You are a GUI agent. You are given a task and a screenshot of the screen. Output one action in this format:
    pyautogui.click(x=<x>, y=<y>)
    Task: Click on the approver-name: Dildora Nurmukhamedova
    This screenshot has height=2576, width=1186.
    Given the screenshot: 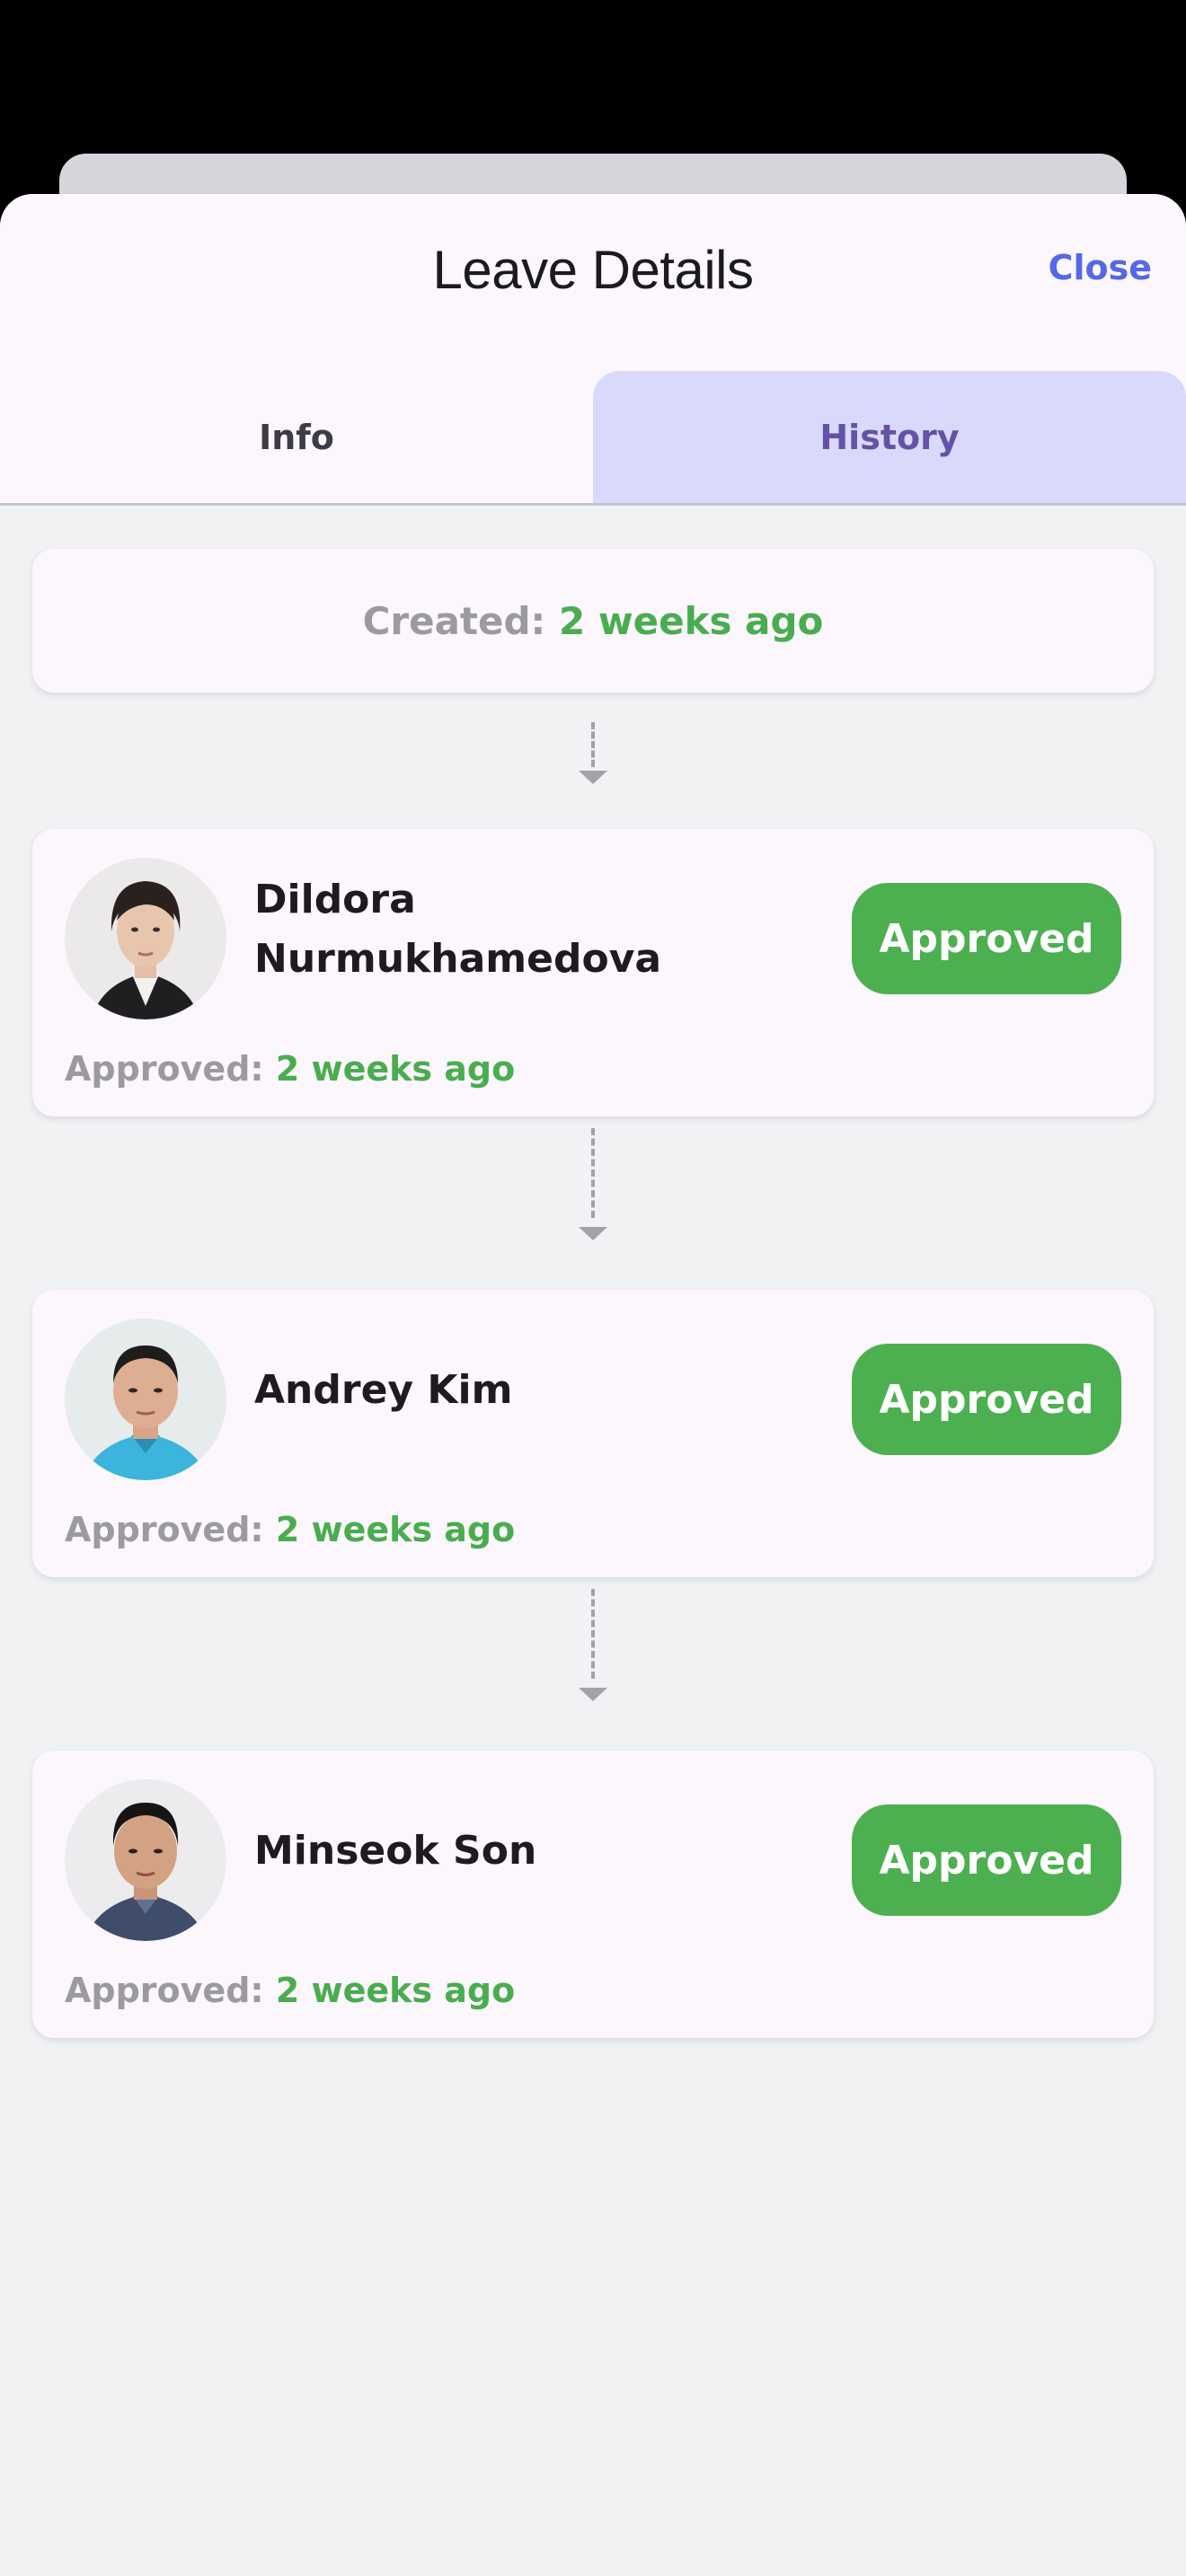 What is the action you would take?
    pyautogui.click(x=457, y=929)
    